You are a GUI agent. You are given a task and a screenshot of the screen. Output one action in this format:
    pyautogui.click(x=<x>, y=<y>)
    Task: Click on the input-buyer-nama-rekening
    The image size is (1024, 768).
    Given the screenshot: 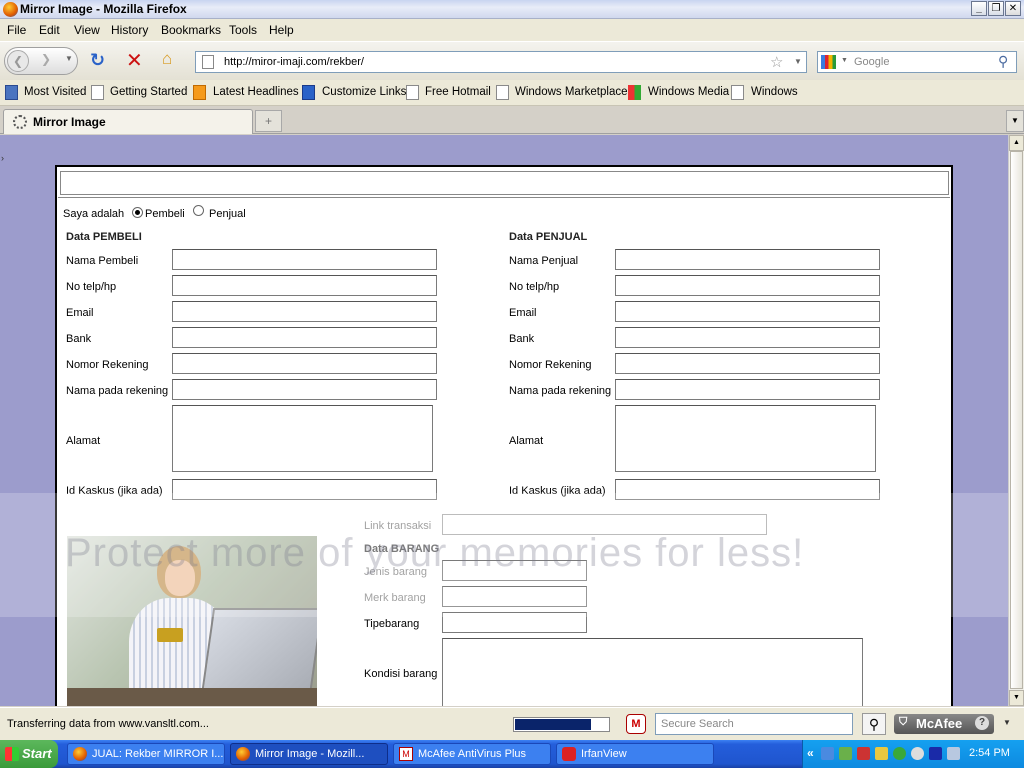 What is the action you would take?
    pyautogui.click(x=304, y=389)
    